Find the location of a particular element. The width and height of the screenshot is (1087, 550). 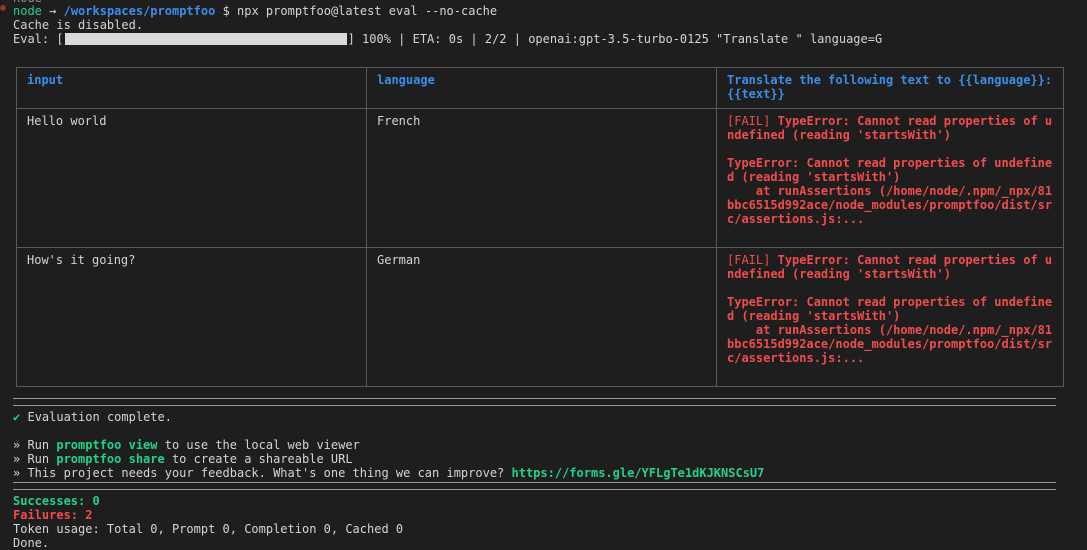

cell-input: Hello world is located at coordinates (191, 178).